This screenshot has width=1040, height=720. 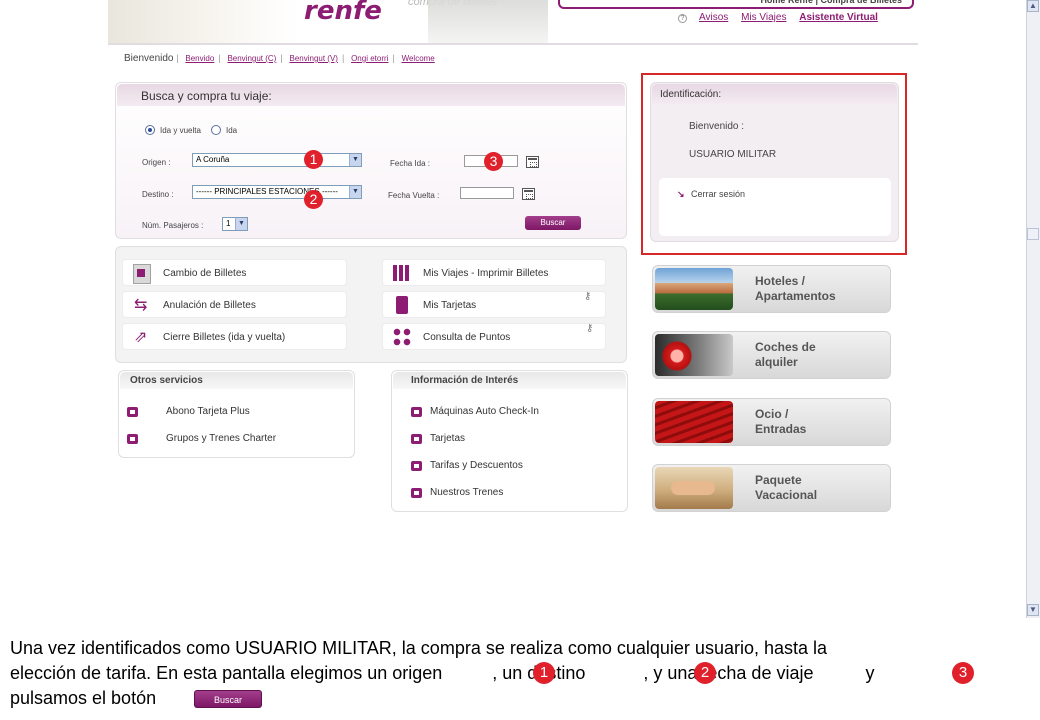 What do you see at coordinates (251, 58) in the screenshot?
I see `lang-link-ca: Benvingut (C)` at bounding box center [251, 58].